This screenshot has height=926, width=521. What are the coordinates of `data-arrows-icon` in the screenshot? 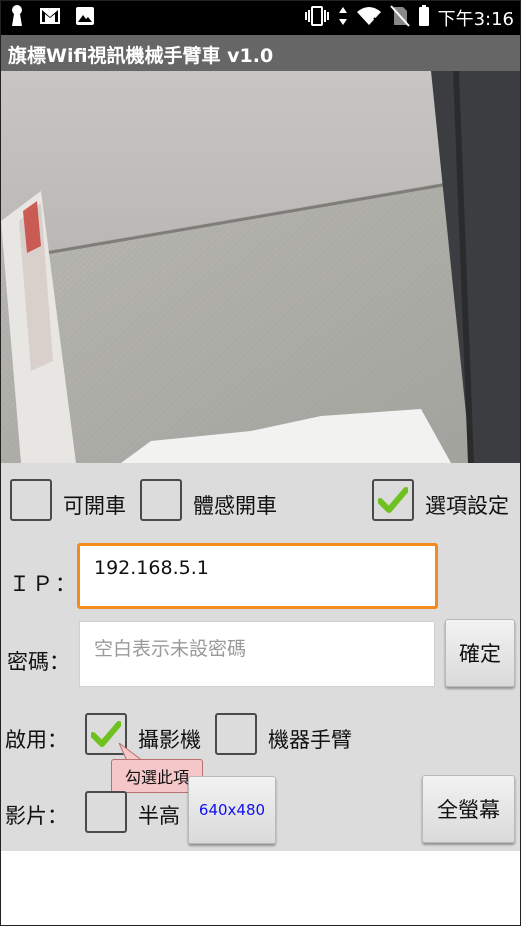 It's located at (343, 18).